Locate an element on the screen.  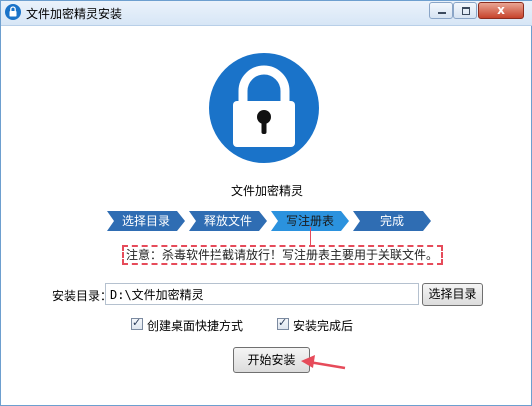
close-button: x is located at coordinates (501, 10).